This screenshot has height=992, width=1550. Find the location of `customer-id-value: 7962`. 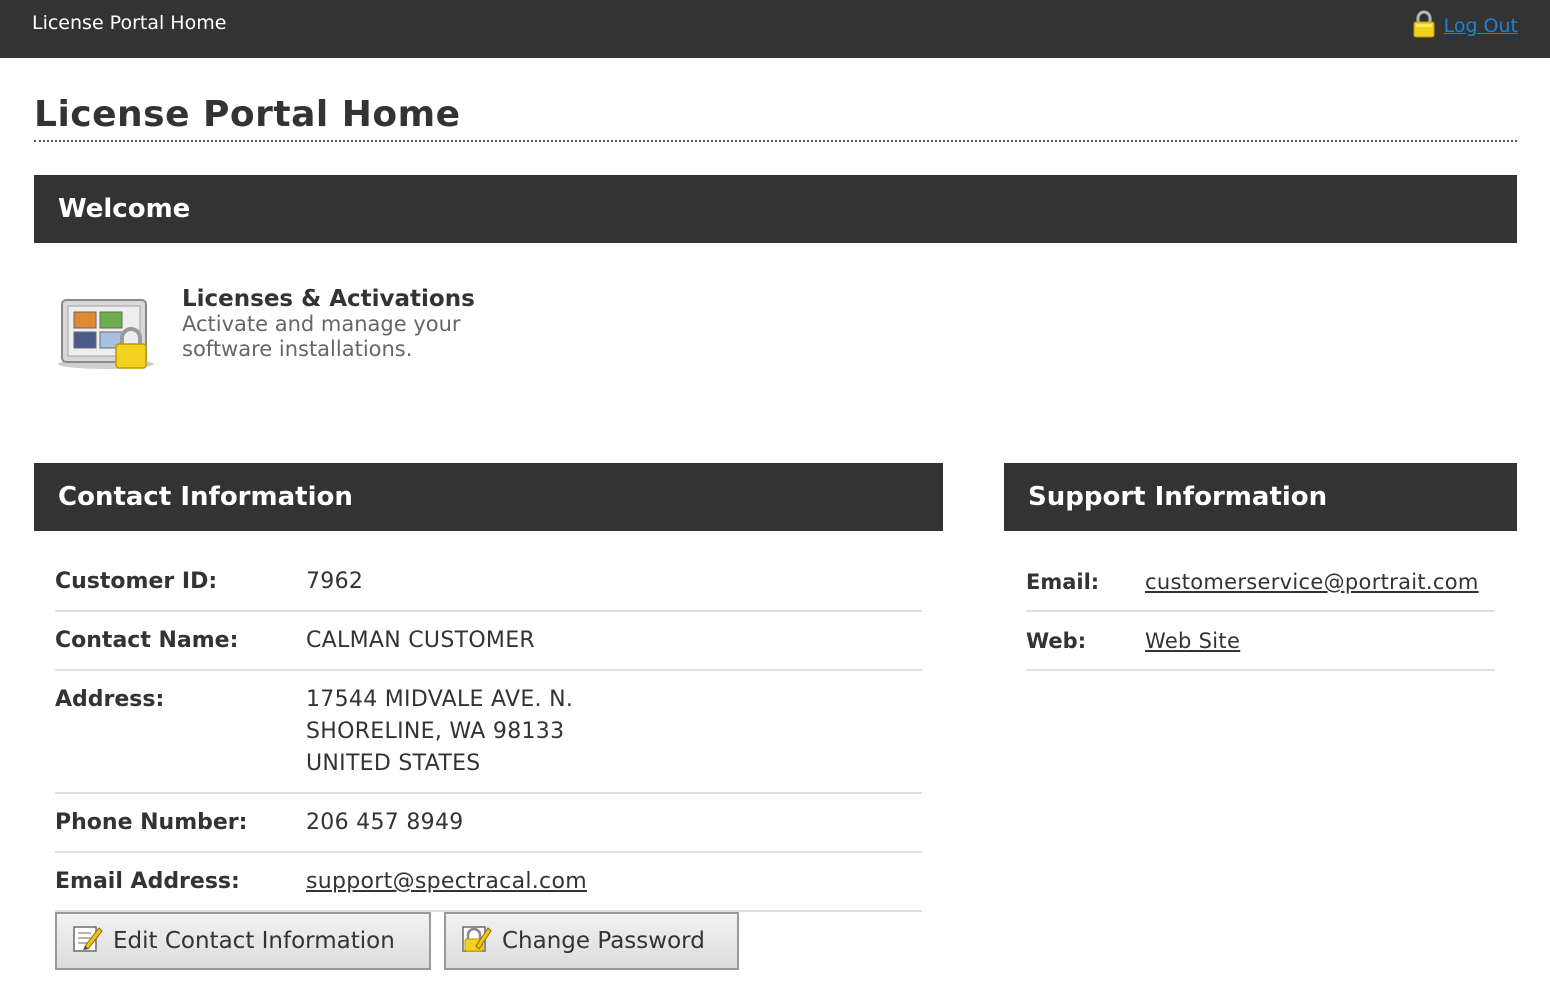

customer-id-value: 7962 is located at coordinates (335, 581).